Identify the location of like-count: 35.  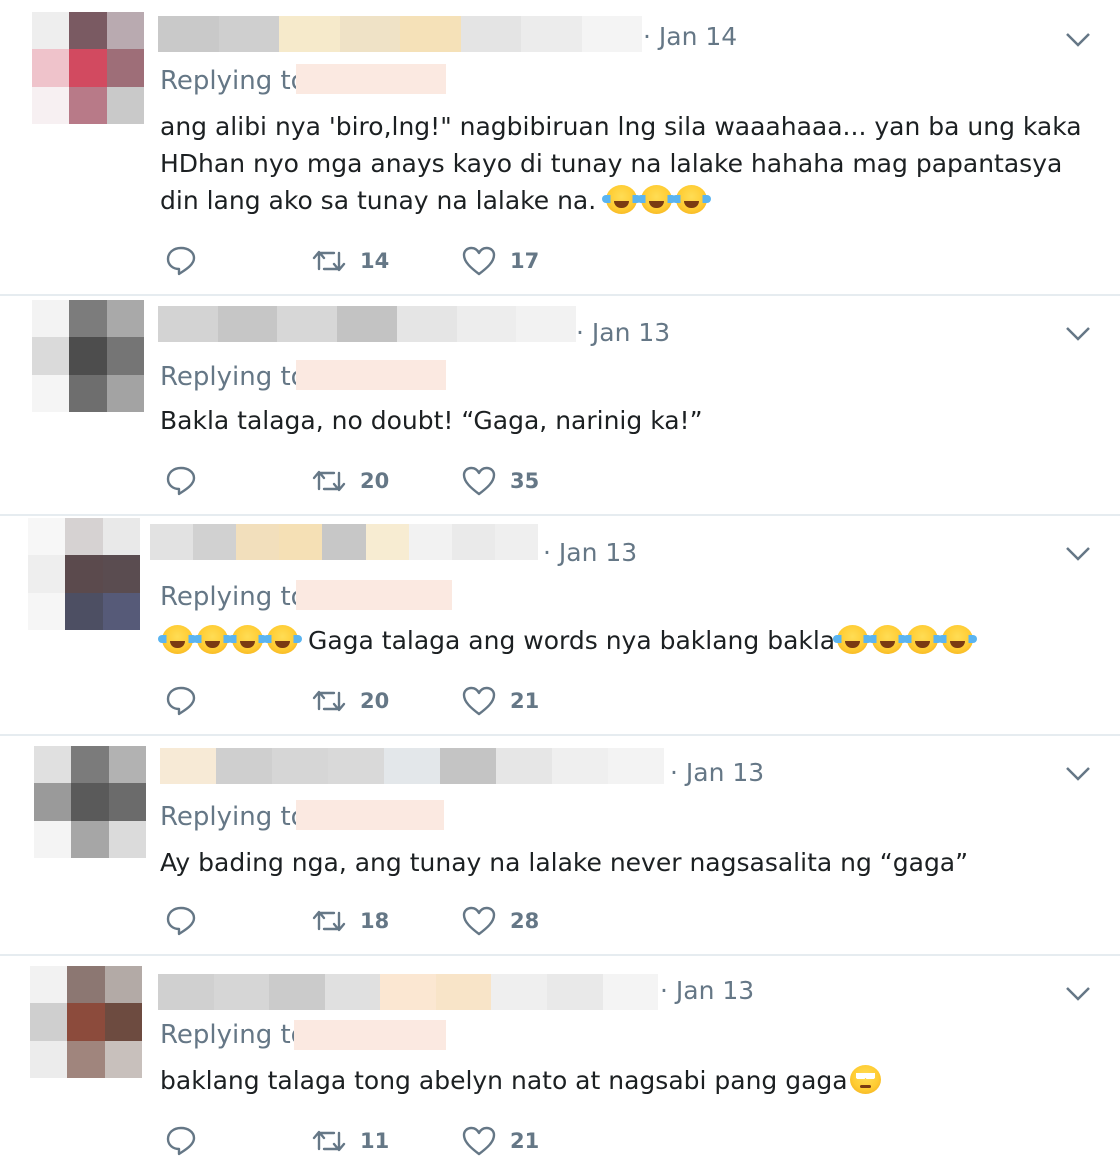
(525, 481).